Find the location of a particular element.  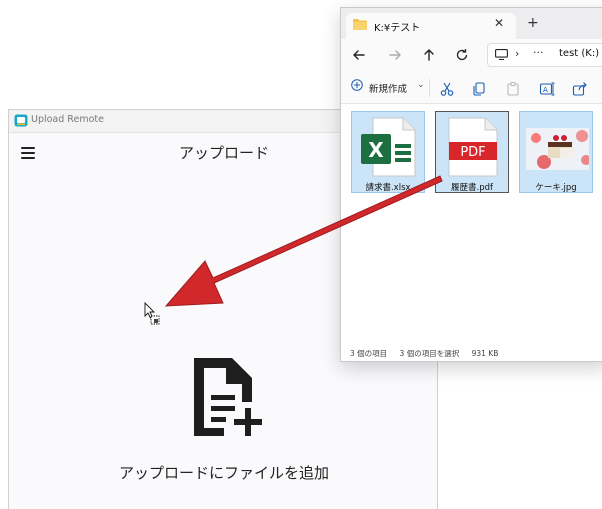

svg-text: PDF is located at coordinates (472, 152).